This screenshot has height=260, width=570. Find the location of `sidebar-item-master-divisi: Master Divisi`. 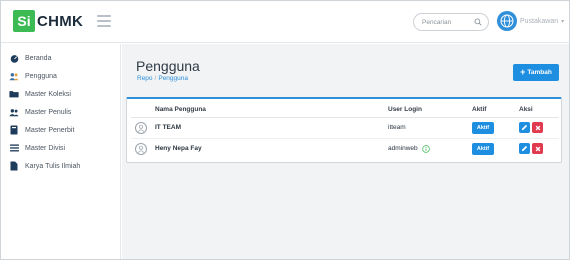

sidebar-item-master-divisi: Master Divisi is located at coordinates (37, 148).